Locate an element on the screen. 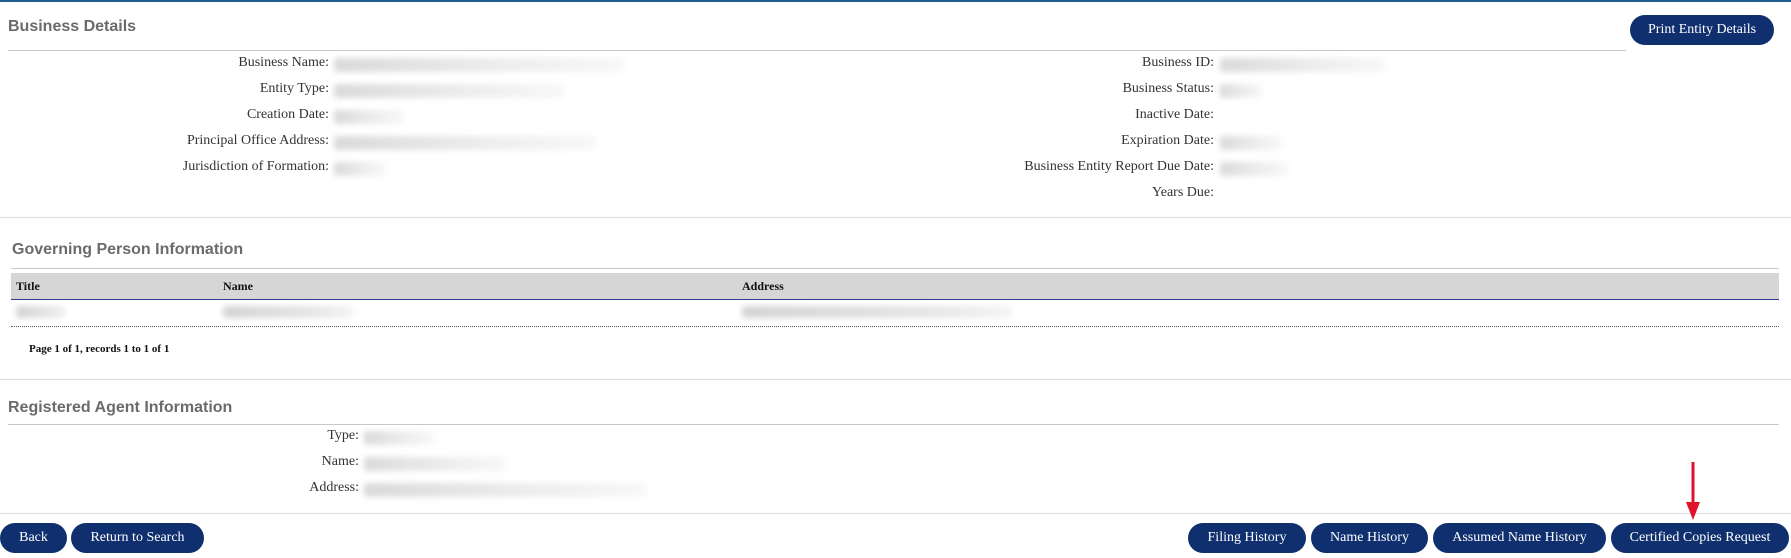 This screenshot has width=1791, height=558. creation-date-value-redacted is located at coordinates (369, 117).